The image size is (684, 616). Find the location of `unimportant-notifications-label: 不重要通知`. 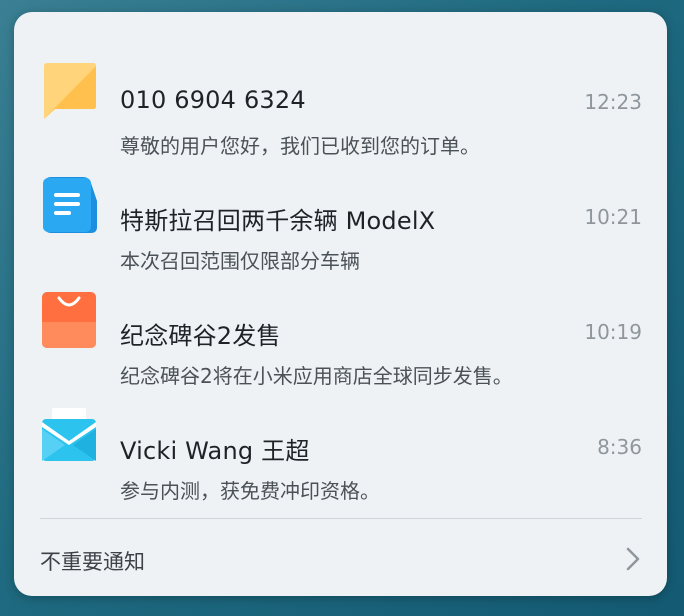

unimportant-notifications-label: 不重要通知 is located at coordinates (92, 562).